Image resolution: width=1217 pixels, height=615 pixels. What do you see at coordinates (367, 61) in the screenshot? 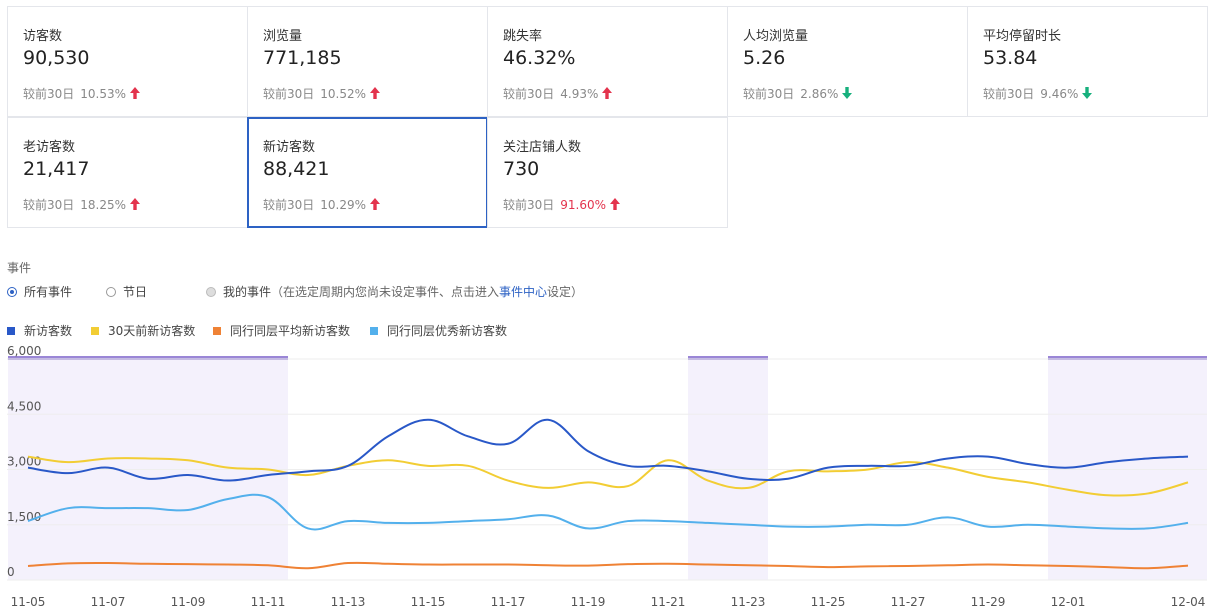
I see `metric-card: 浏览量 771,185 较前30日 10.52%` at bounding box center [367, 61].